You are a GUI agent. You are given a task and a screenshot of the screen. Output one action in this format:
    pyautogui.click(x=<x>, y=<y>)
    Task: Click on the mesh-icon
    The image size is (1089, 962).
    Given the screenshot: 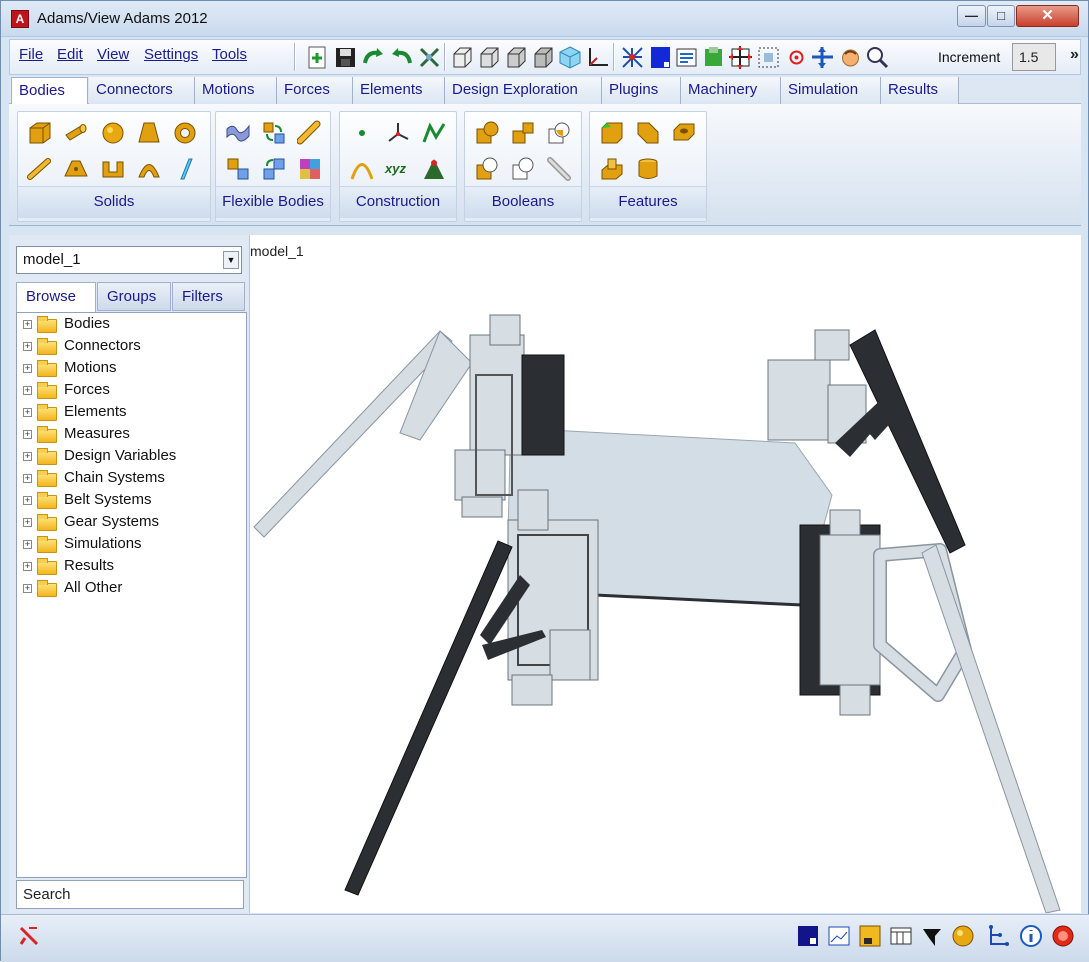 What is the action you would take?
    pyautogui.click(x=632, y=57)
    